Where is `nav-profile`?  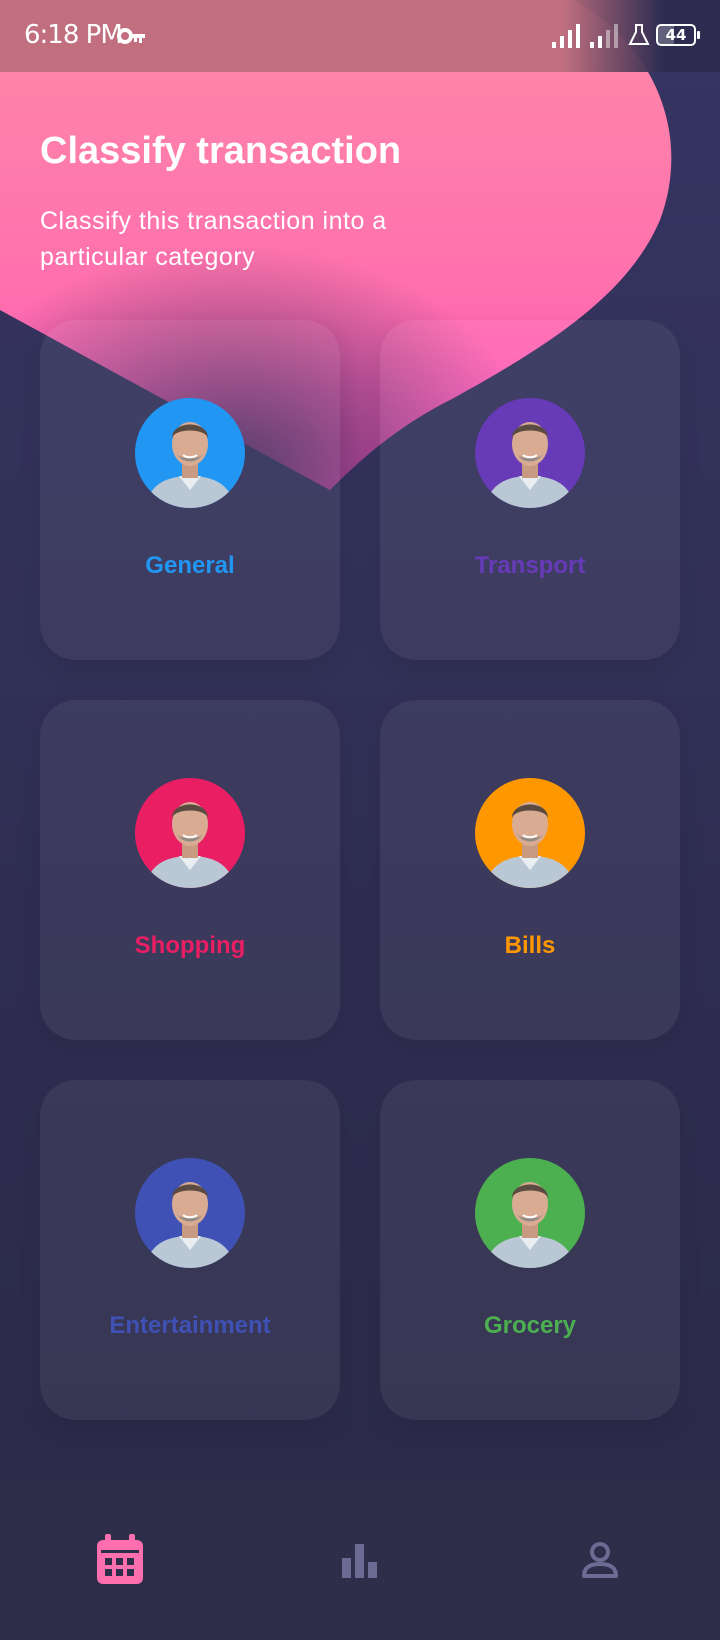
nav-profile is located at coordinates (600, 1560).